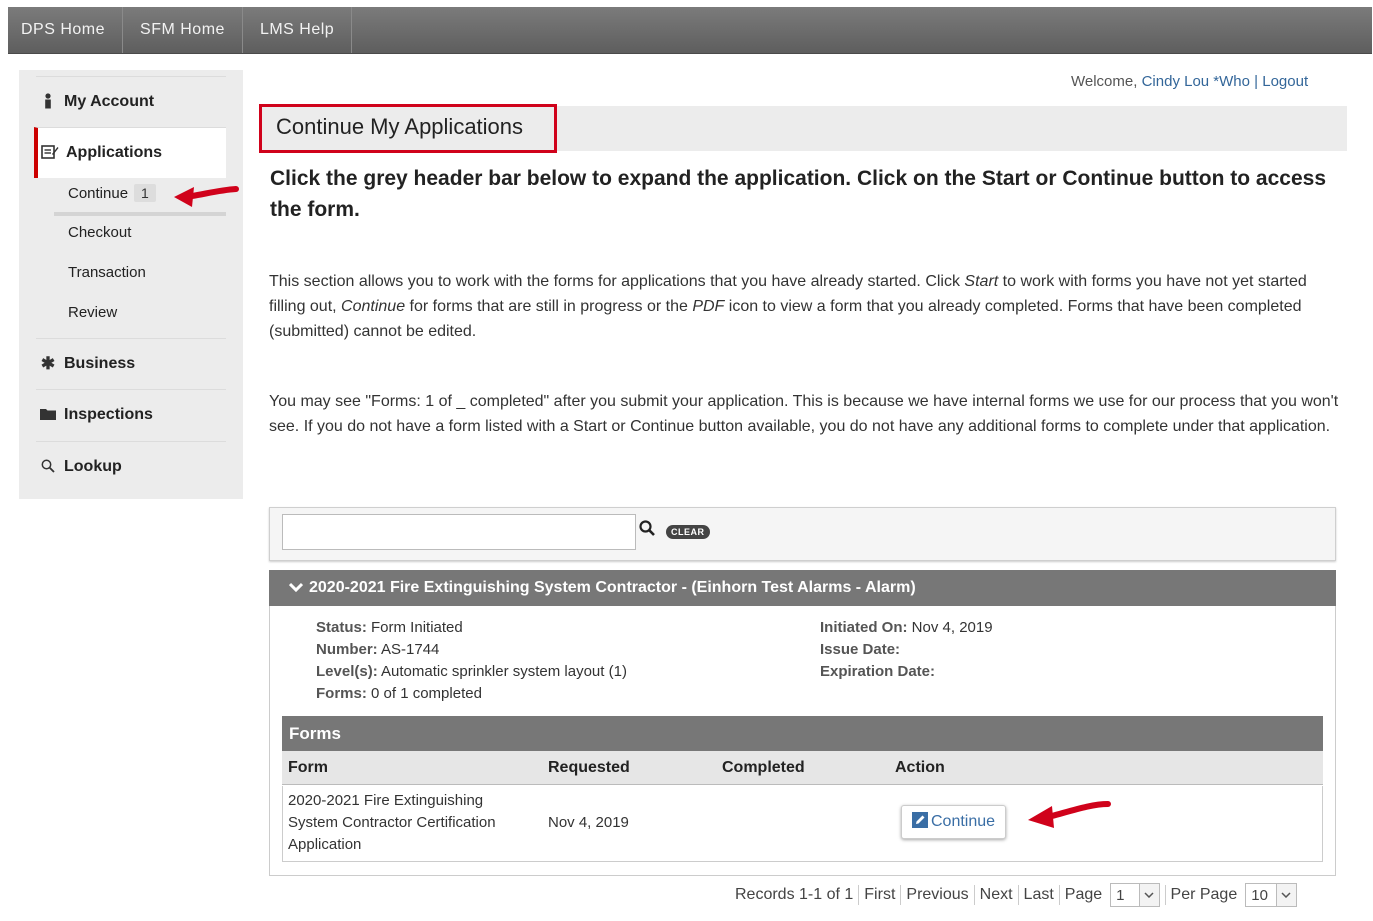  I want to click on welcome-bar: Welcome, Cindy Lou *Who | Logout, so click(1189, 81).